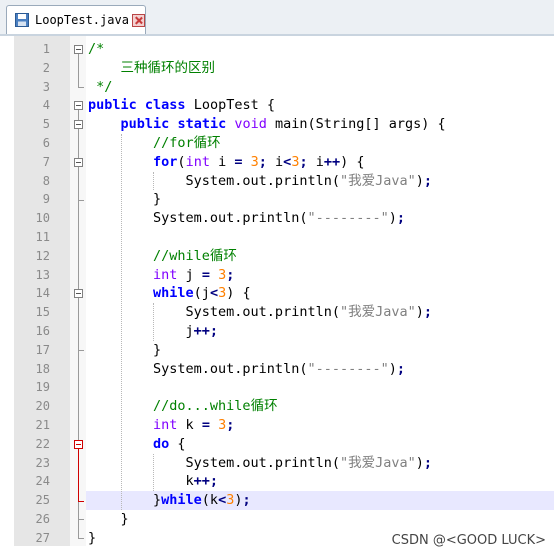 This screenshot has width=554, height=556. What do you see at coordinates (284, 68) in the screenshot?
I see `code-line: 2 三种循环的区别` at bounding box center [284, 68].